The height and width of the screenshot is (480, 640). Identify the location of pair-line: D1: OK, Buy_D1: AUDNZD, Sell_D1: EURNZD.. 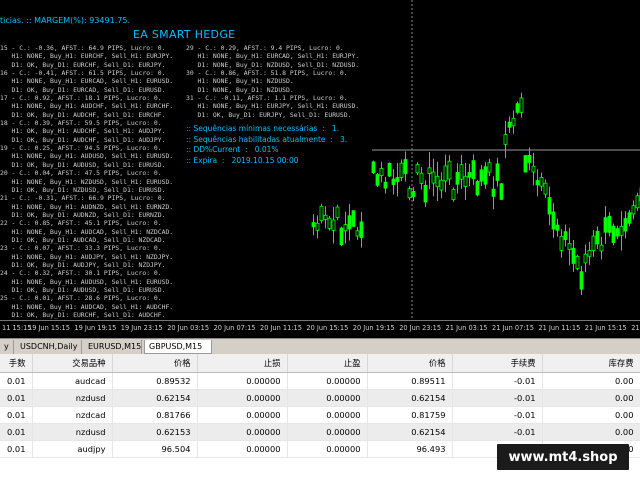
(83, 214).